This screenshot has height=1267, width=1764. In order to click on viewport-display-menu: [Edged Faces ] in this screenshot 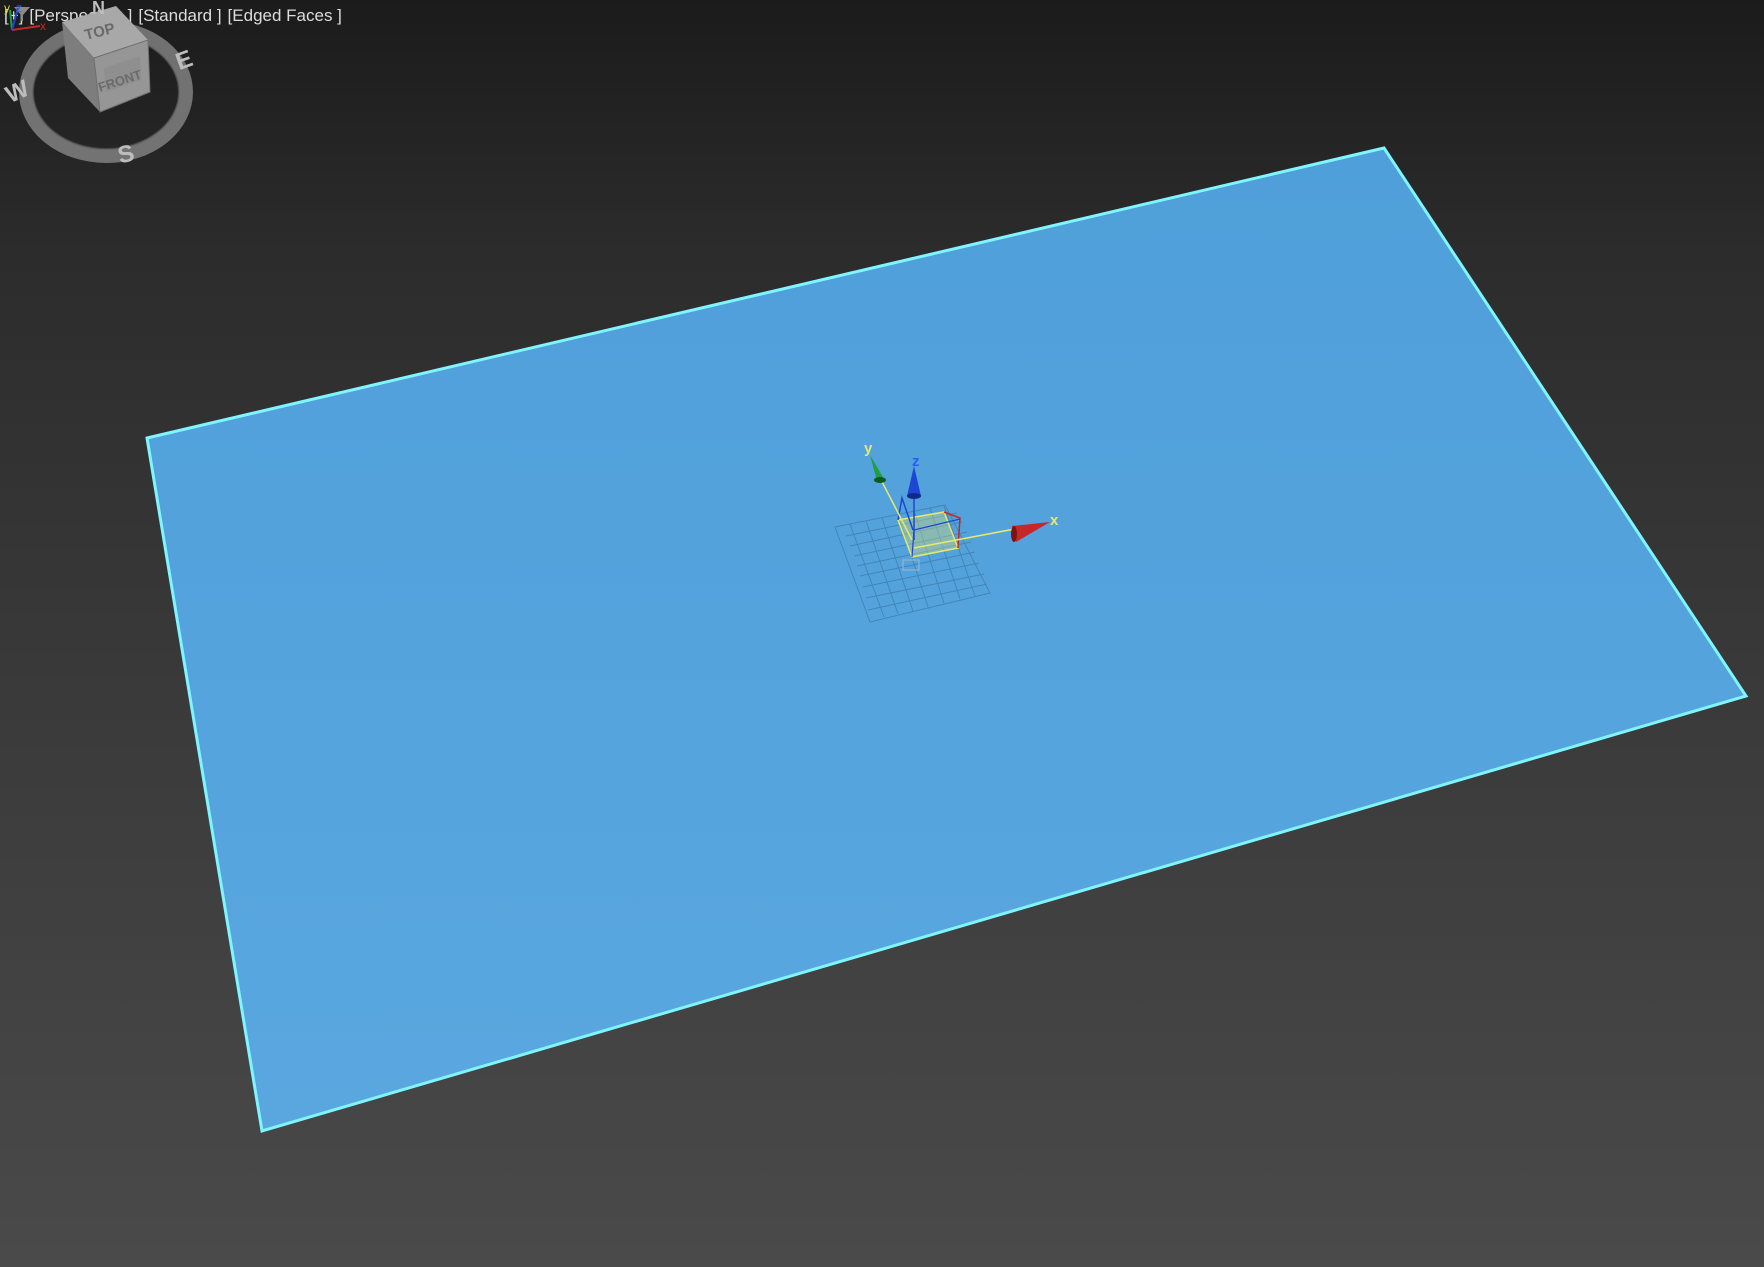, I will do `click(285, 16)`.